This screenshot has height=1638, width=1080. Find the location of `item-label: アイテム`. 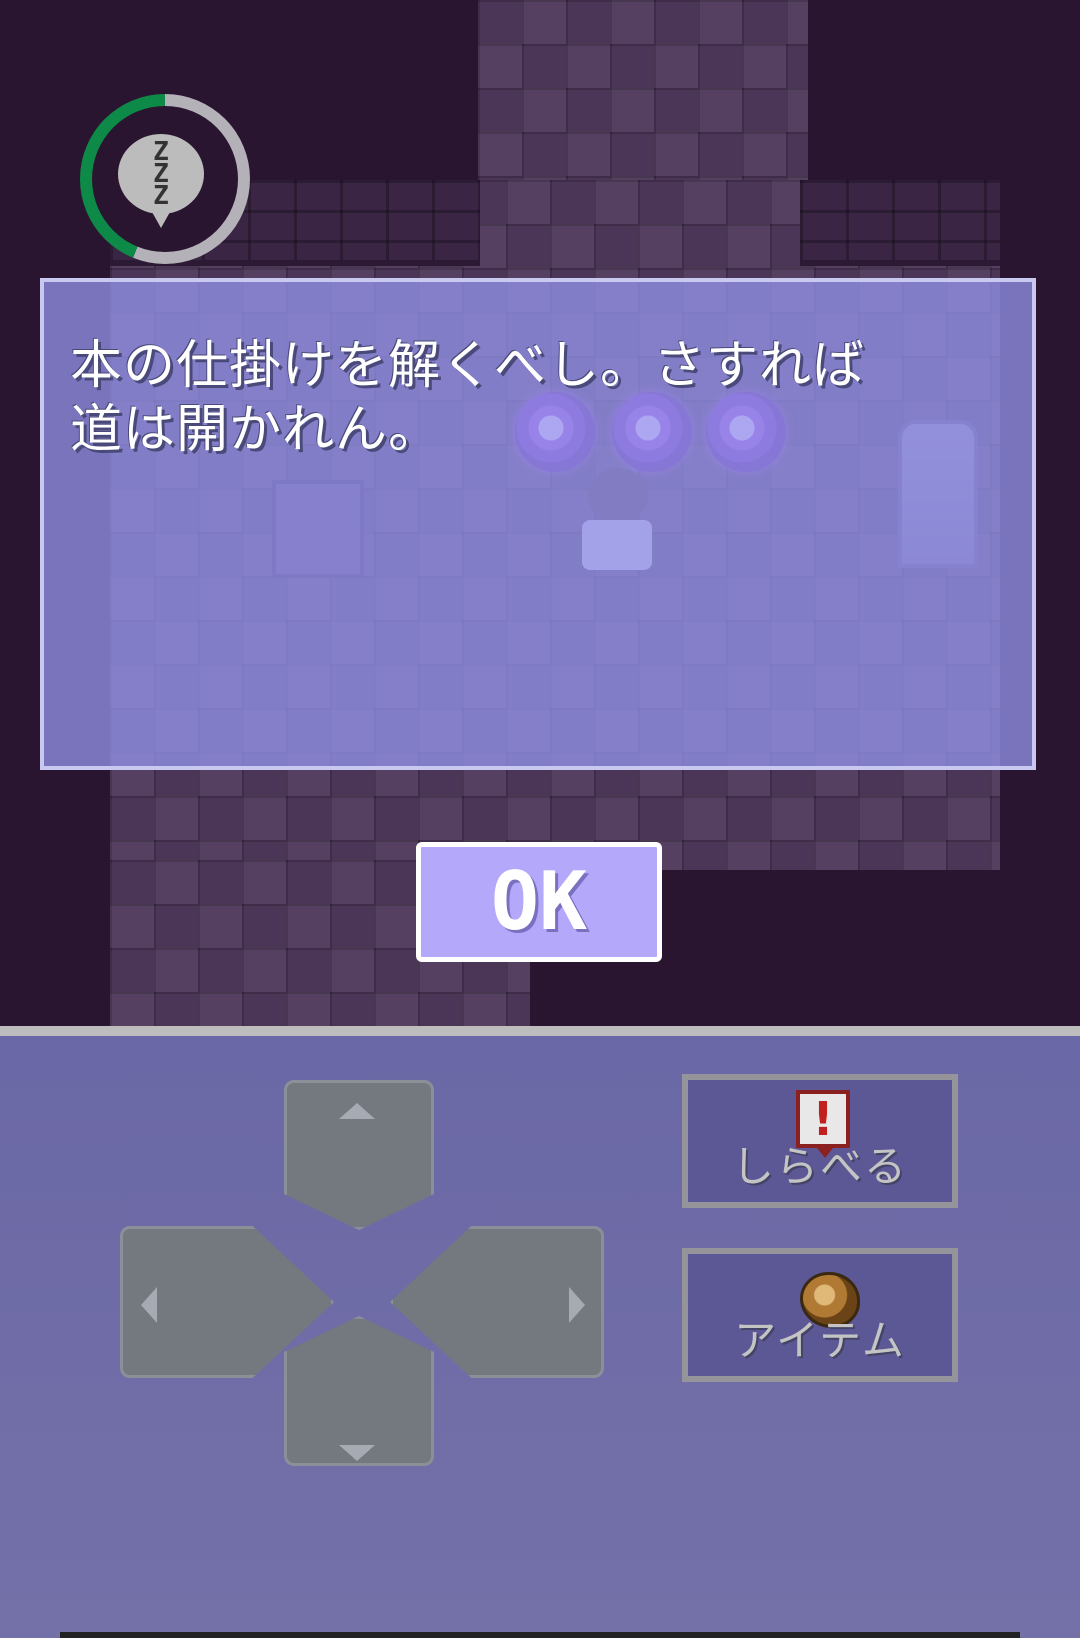

item-label: アイテム is located at coordinates (820, 1340).